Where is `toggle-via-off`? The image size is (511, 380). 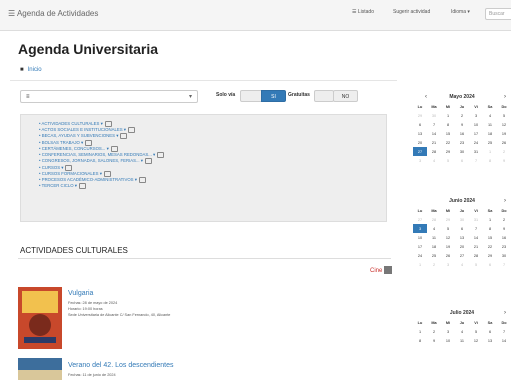
toggle-via-off is located at coordinates (251, 96).